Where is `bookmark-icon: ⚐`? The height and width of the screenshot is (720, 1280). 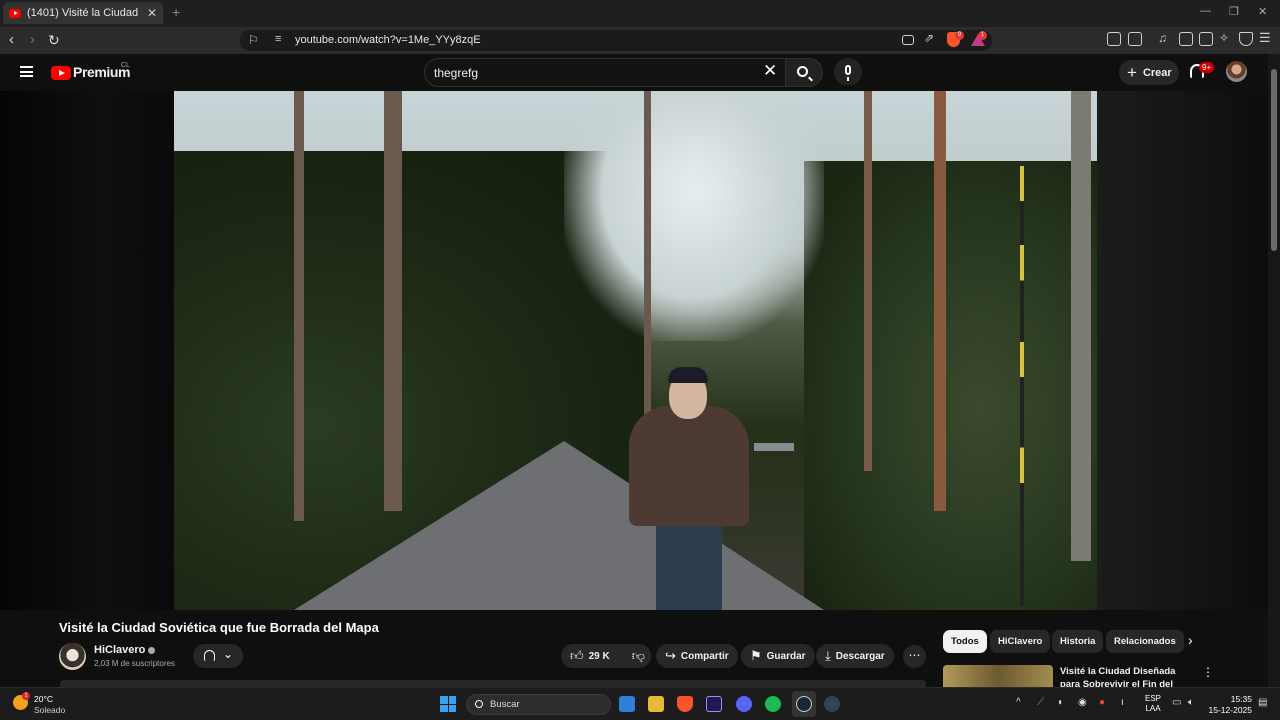 bookmark-icon: ⚐ is located at coordinates (253, 40).